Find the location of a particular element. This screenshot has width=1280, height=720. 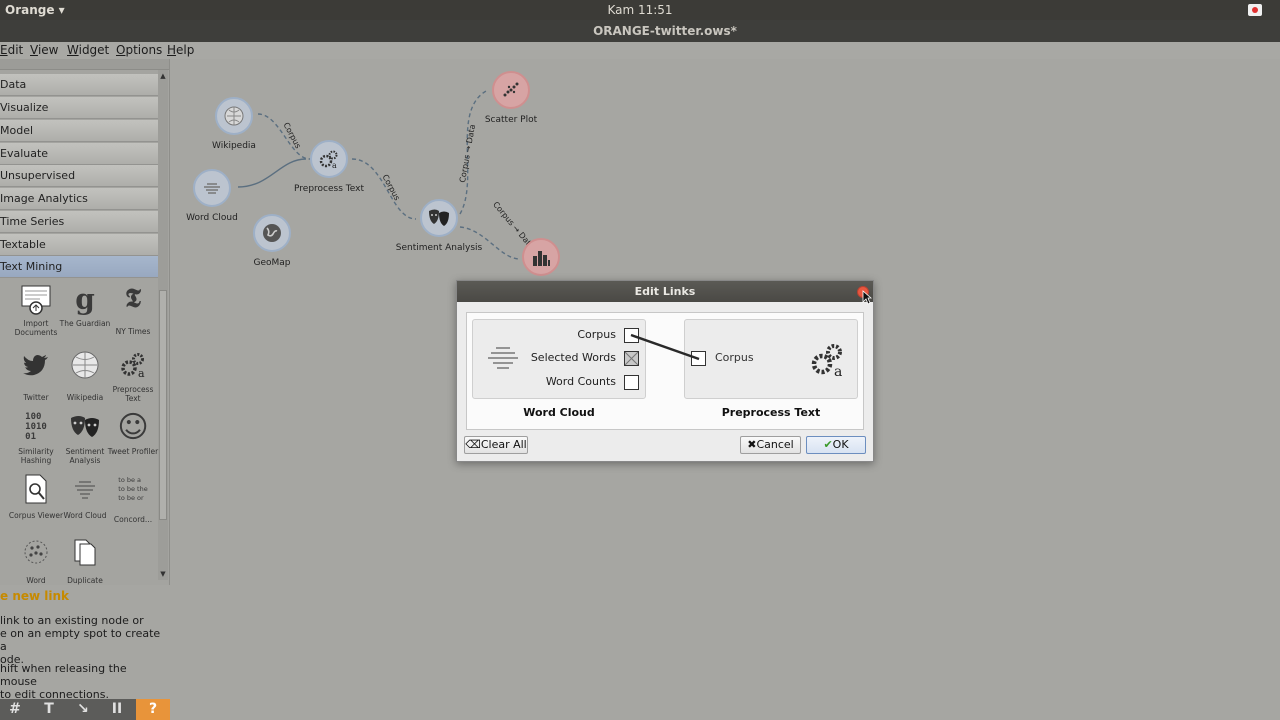

scroll-up-arrow-icon: ▲ is located at coordinates (163, 76).